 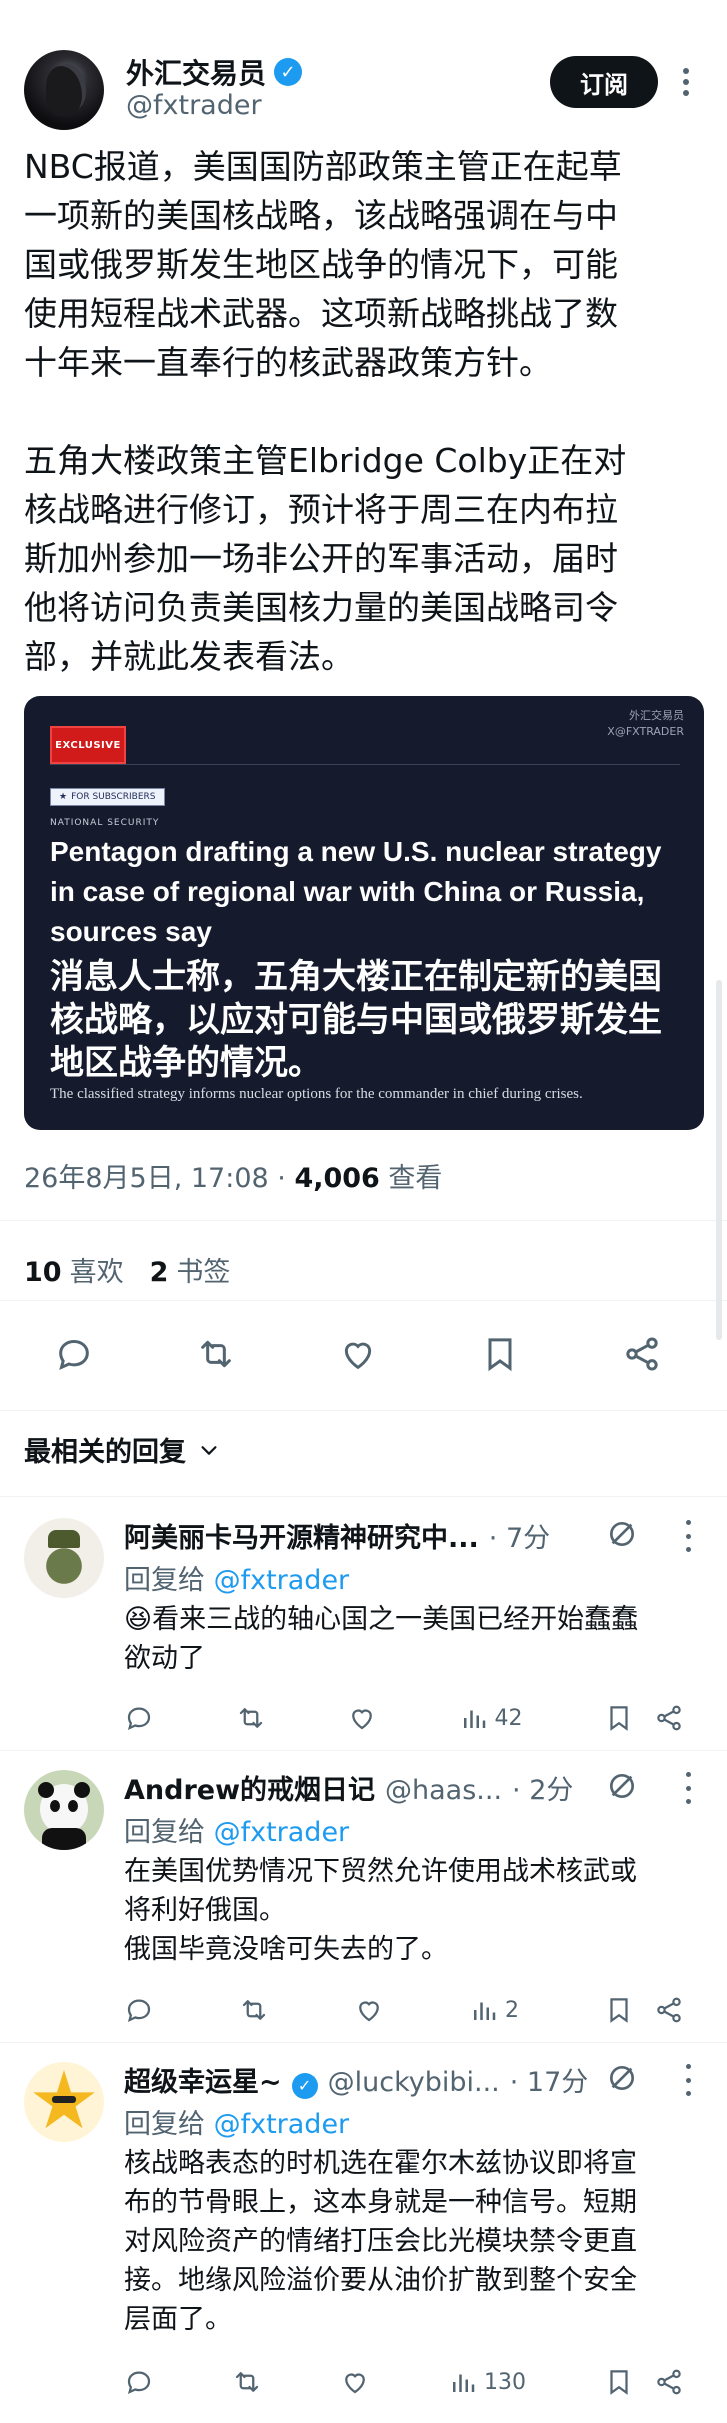 I want to click on author-handle: @fxtrader, so click(x=194, y=105).